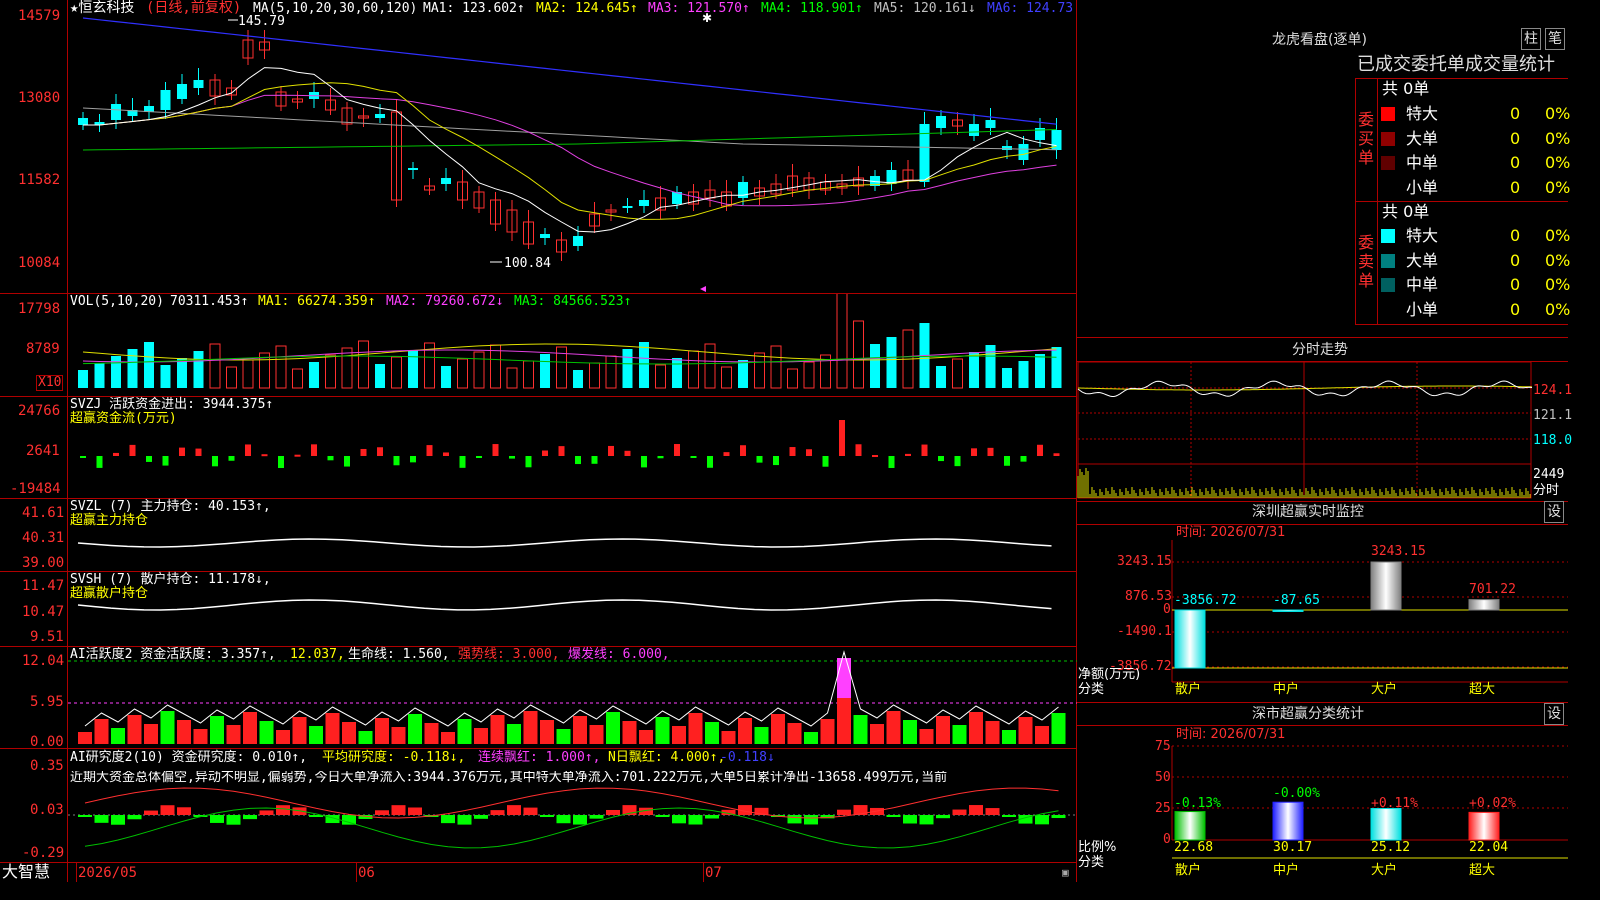 The height and width of the screenshot is (900, 1600). I want to click on stat-change-label: -0.13%, so click(1197, 803).